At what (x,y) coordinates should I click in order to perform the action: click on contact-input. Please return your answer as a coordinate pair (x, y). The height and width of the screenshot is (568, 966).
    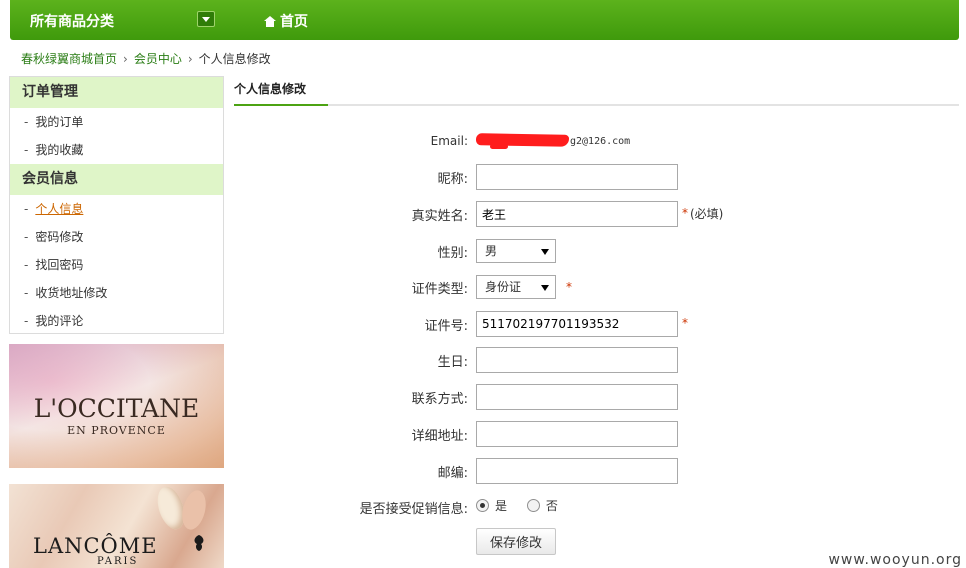
    Looking at the image, I should click on (577, 397).